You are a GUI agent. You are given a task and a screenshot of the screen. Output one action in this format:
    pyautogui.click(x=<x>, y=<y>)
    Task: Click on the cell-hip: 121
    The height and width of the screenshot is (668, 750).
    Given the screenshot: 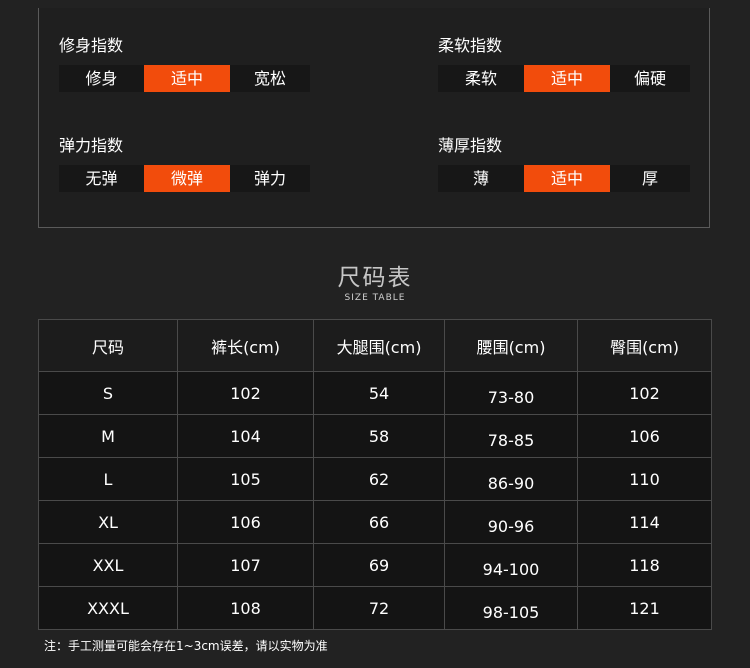 What is the action you would take?
    pyautogui.click(x=644, y=608)
    